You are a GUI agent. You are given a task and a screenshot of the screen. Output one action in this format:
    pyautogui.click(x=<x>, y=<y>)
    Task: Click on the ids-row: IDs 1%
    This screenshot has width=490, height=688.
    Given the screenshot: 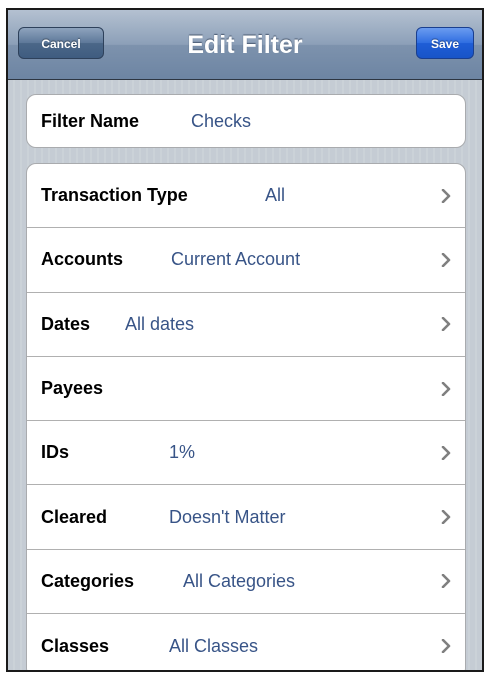 What is the action you would take?
    pyautogui.click(x=246, y=453)
    